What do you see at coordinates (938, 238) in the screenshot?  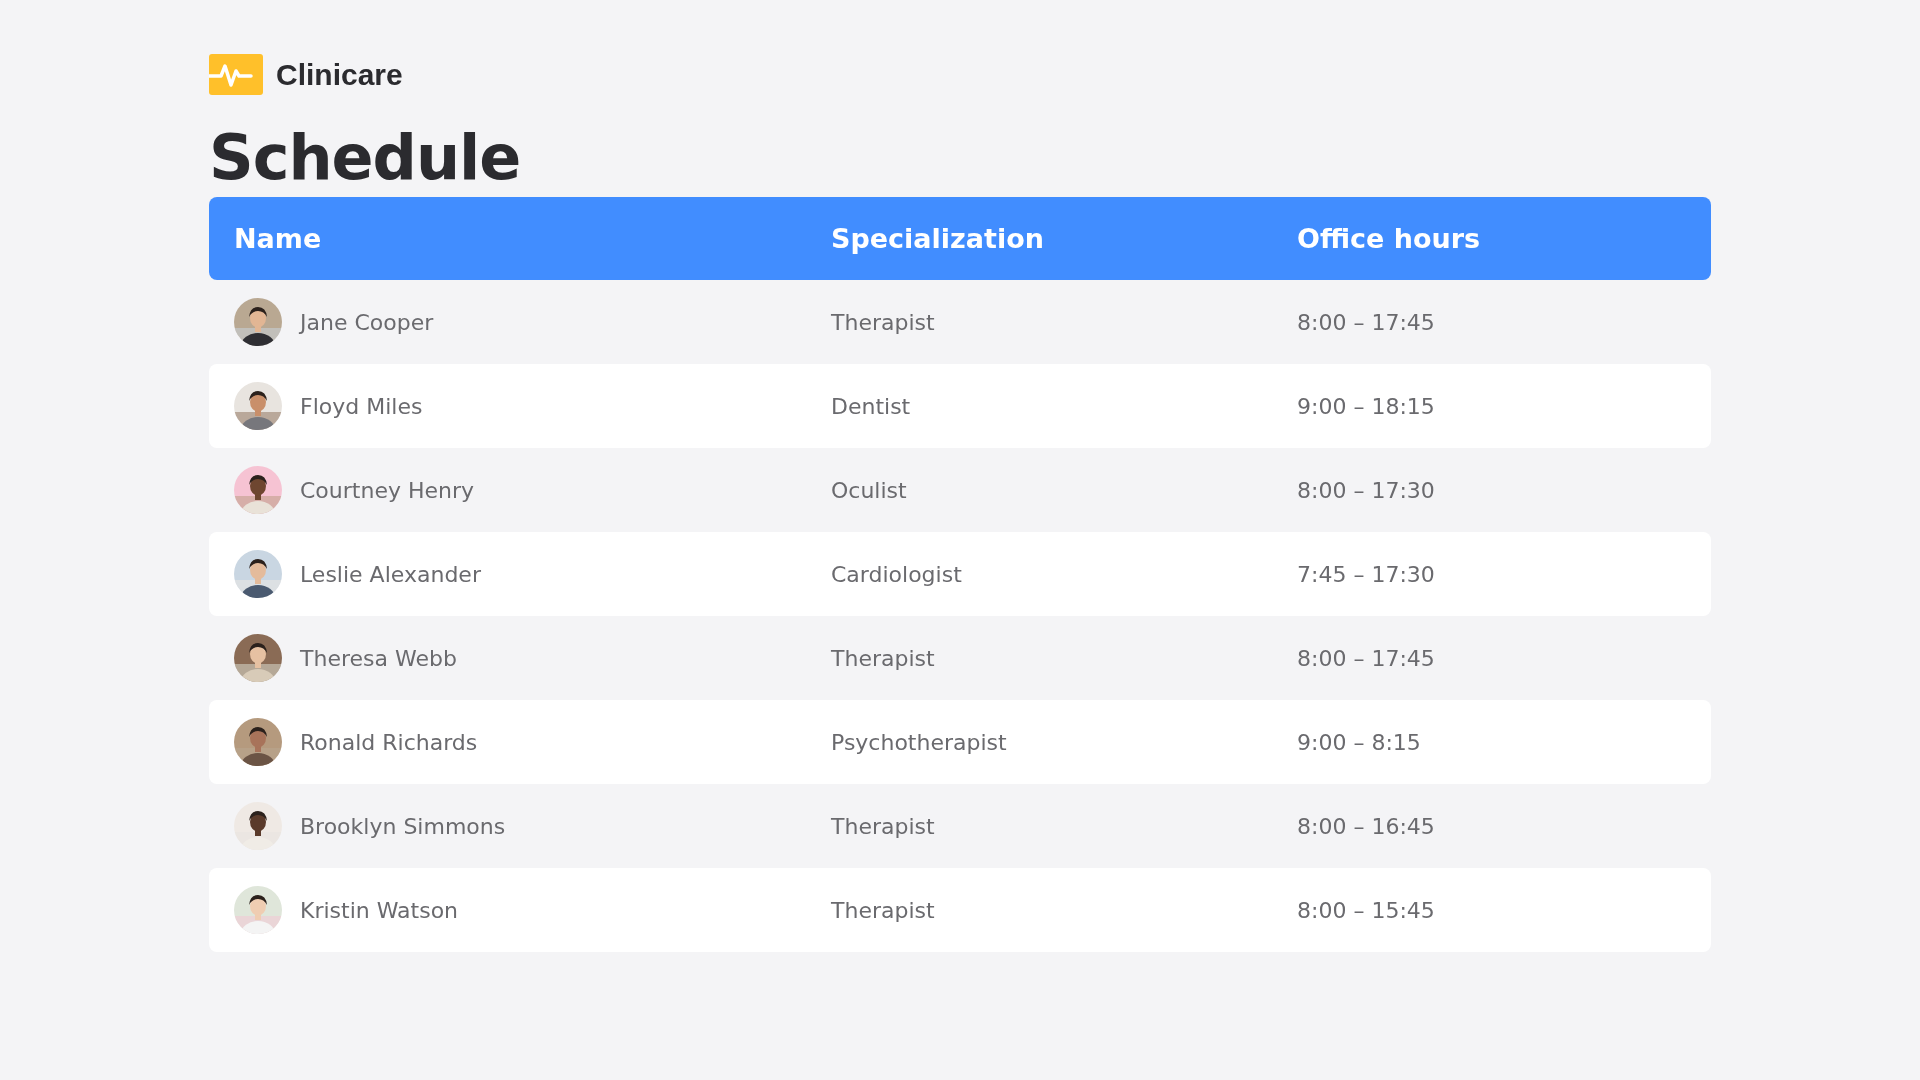 I see `column-header: Specialization` at bounding box center [938, 238].